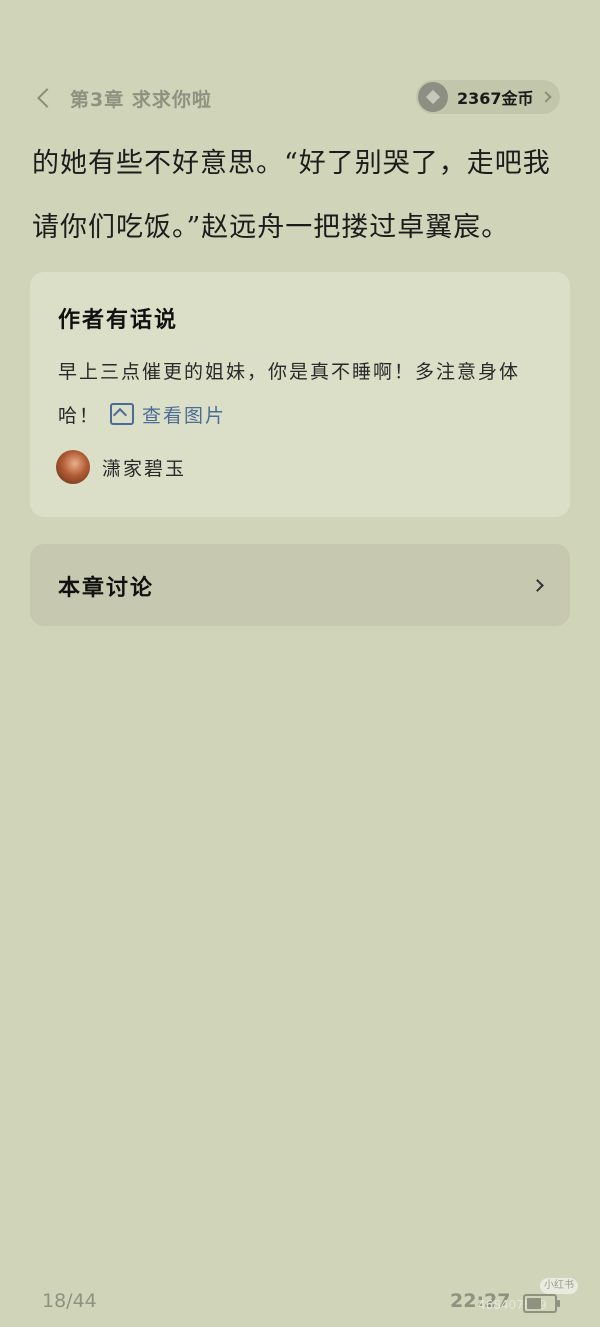 This screenshot has height=1327, width=600. Describe the element at coordinates (300, 585) in the screenshot. I see `chapter-discussion-button: 本章讨论` at that location.